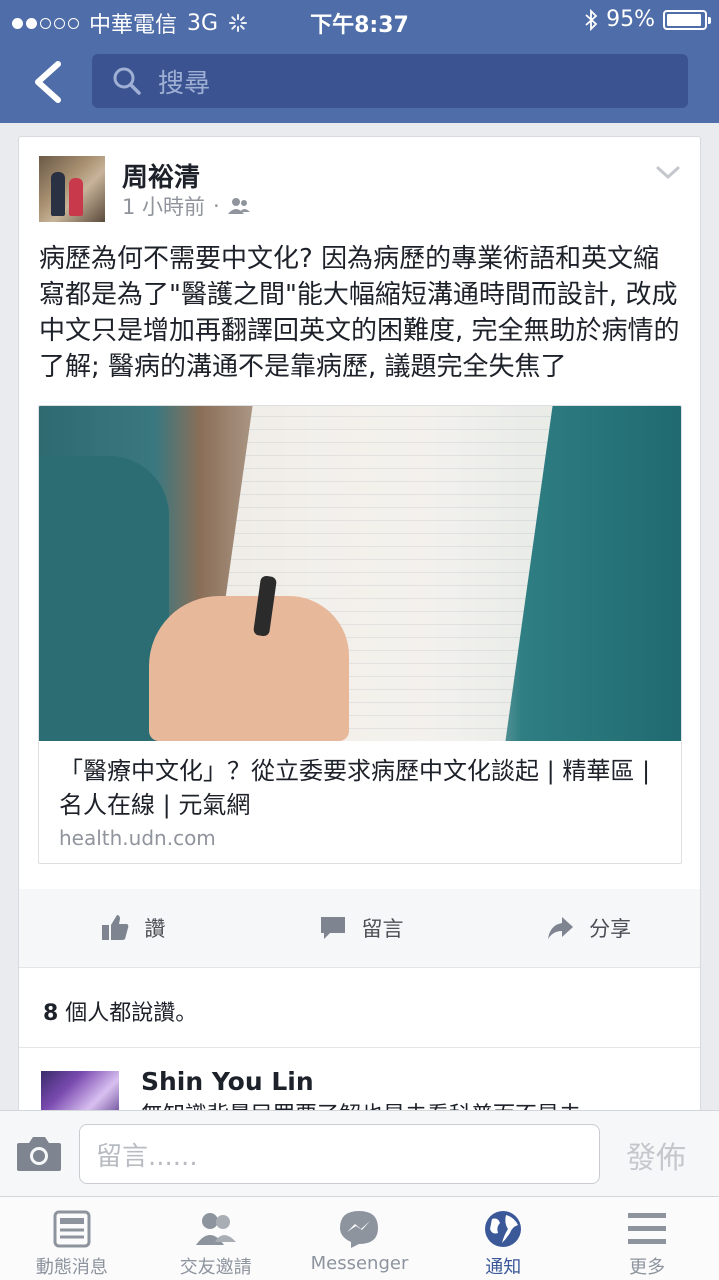  Describe the element at coordinates (591, 19) in the screenshot. I see `bluetooth-icon` at that location.